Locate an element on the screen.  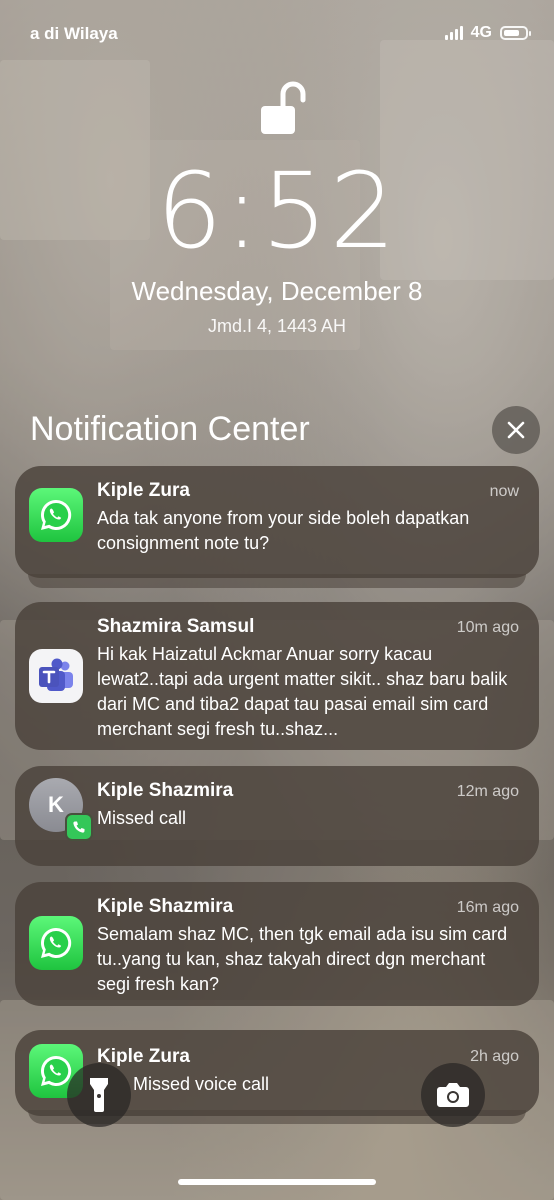
network-type: 4G is located at coordinates (481, 32).